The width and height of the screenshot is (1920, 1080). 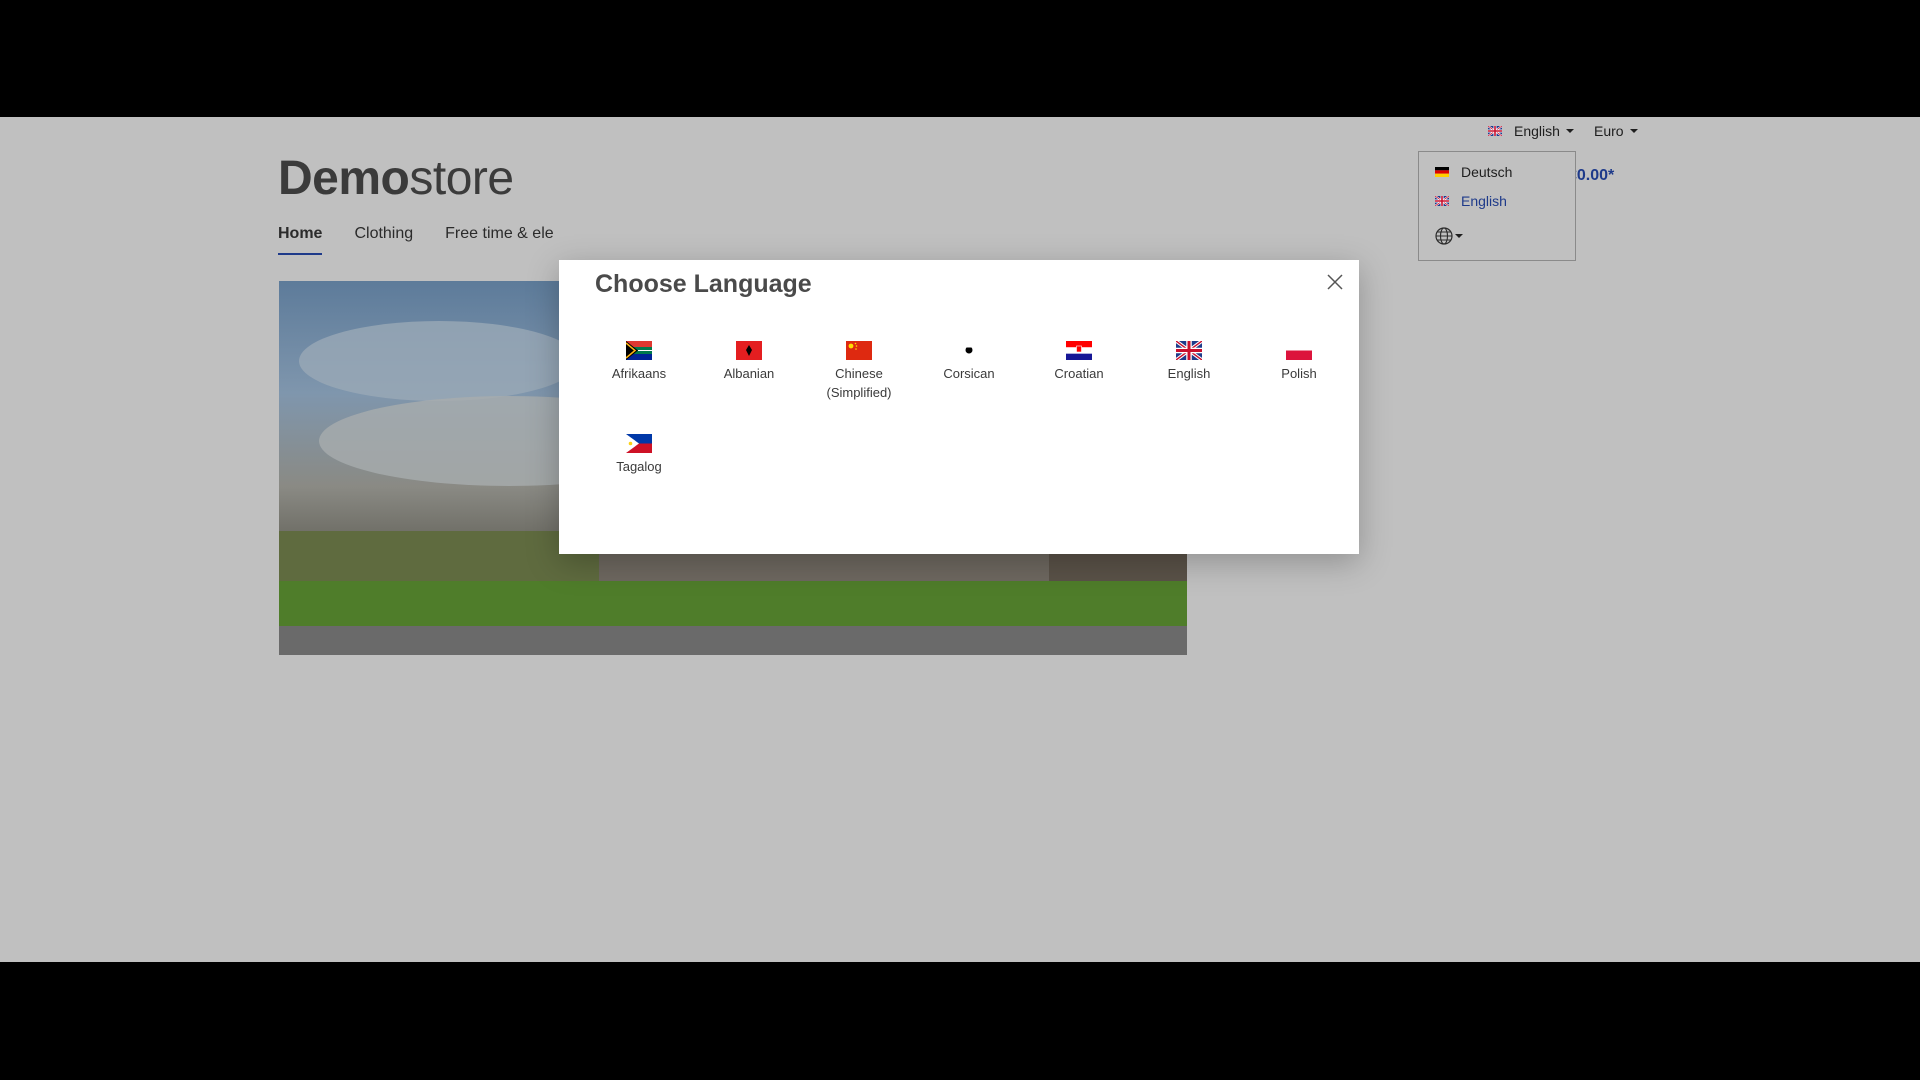 What do you see at coordinates (639, 362) in the screenshot?
I see `language-option-afrikaans: Afrikaans` at bounding box center [639, 362].